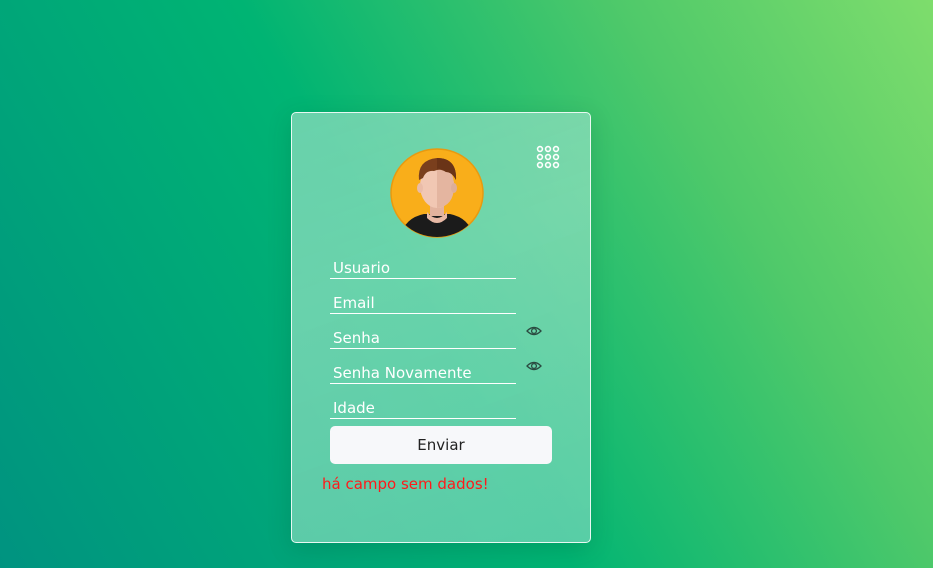  I want to click on idade-input, so click(423, 404).